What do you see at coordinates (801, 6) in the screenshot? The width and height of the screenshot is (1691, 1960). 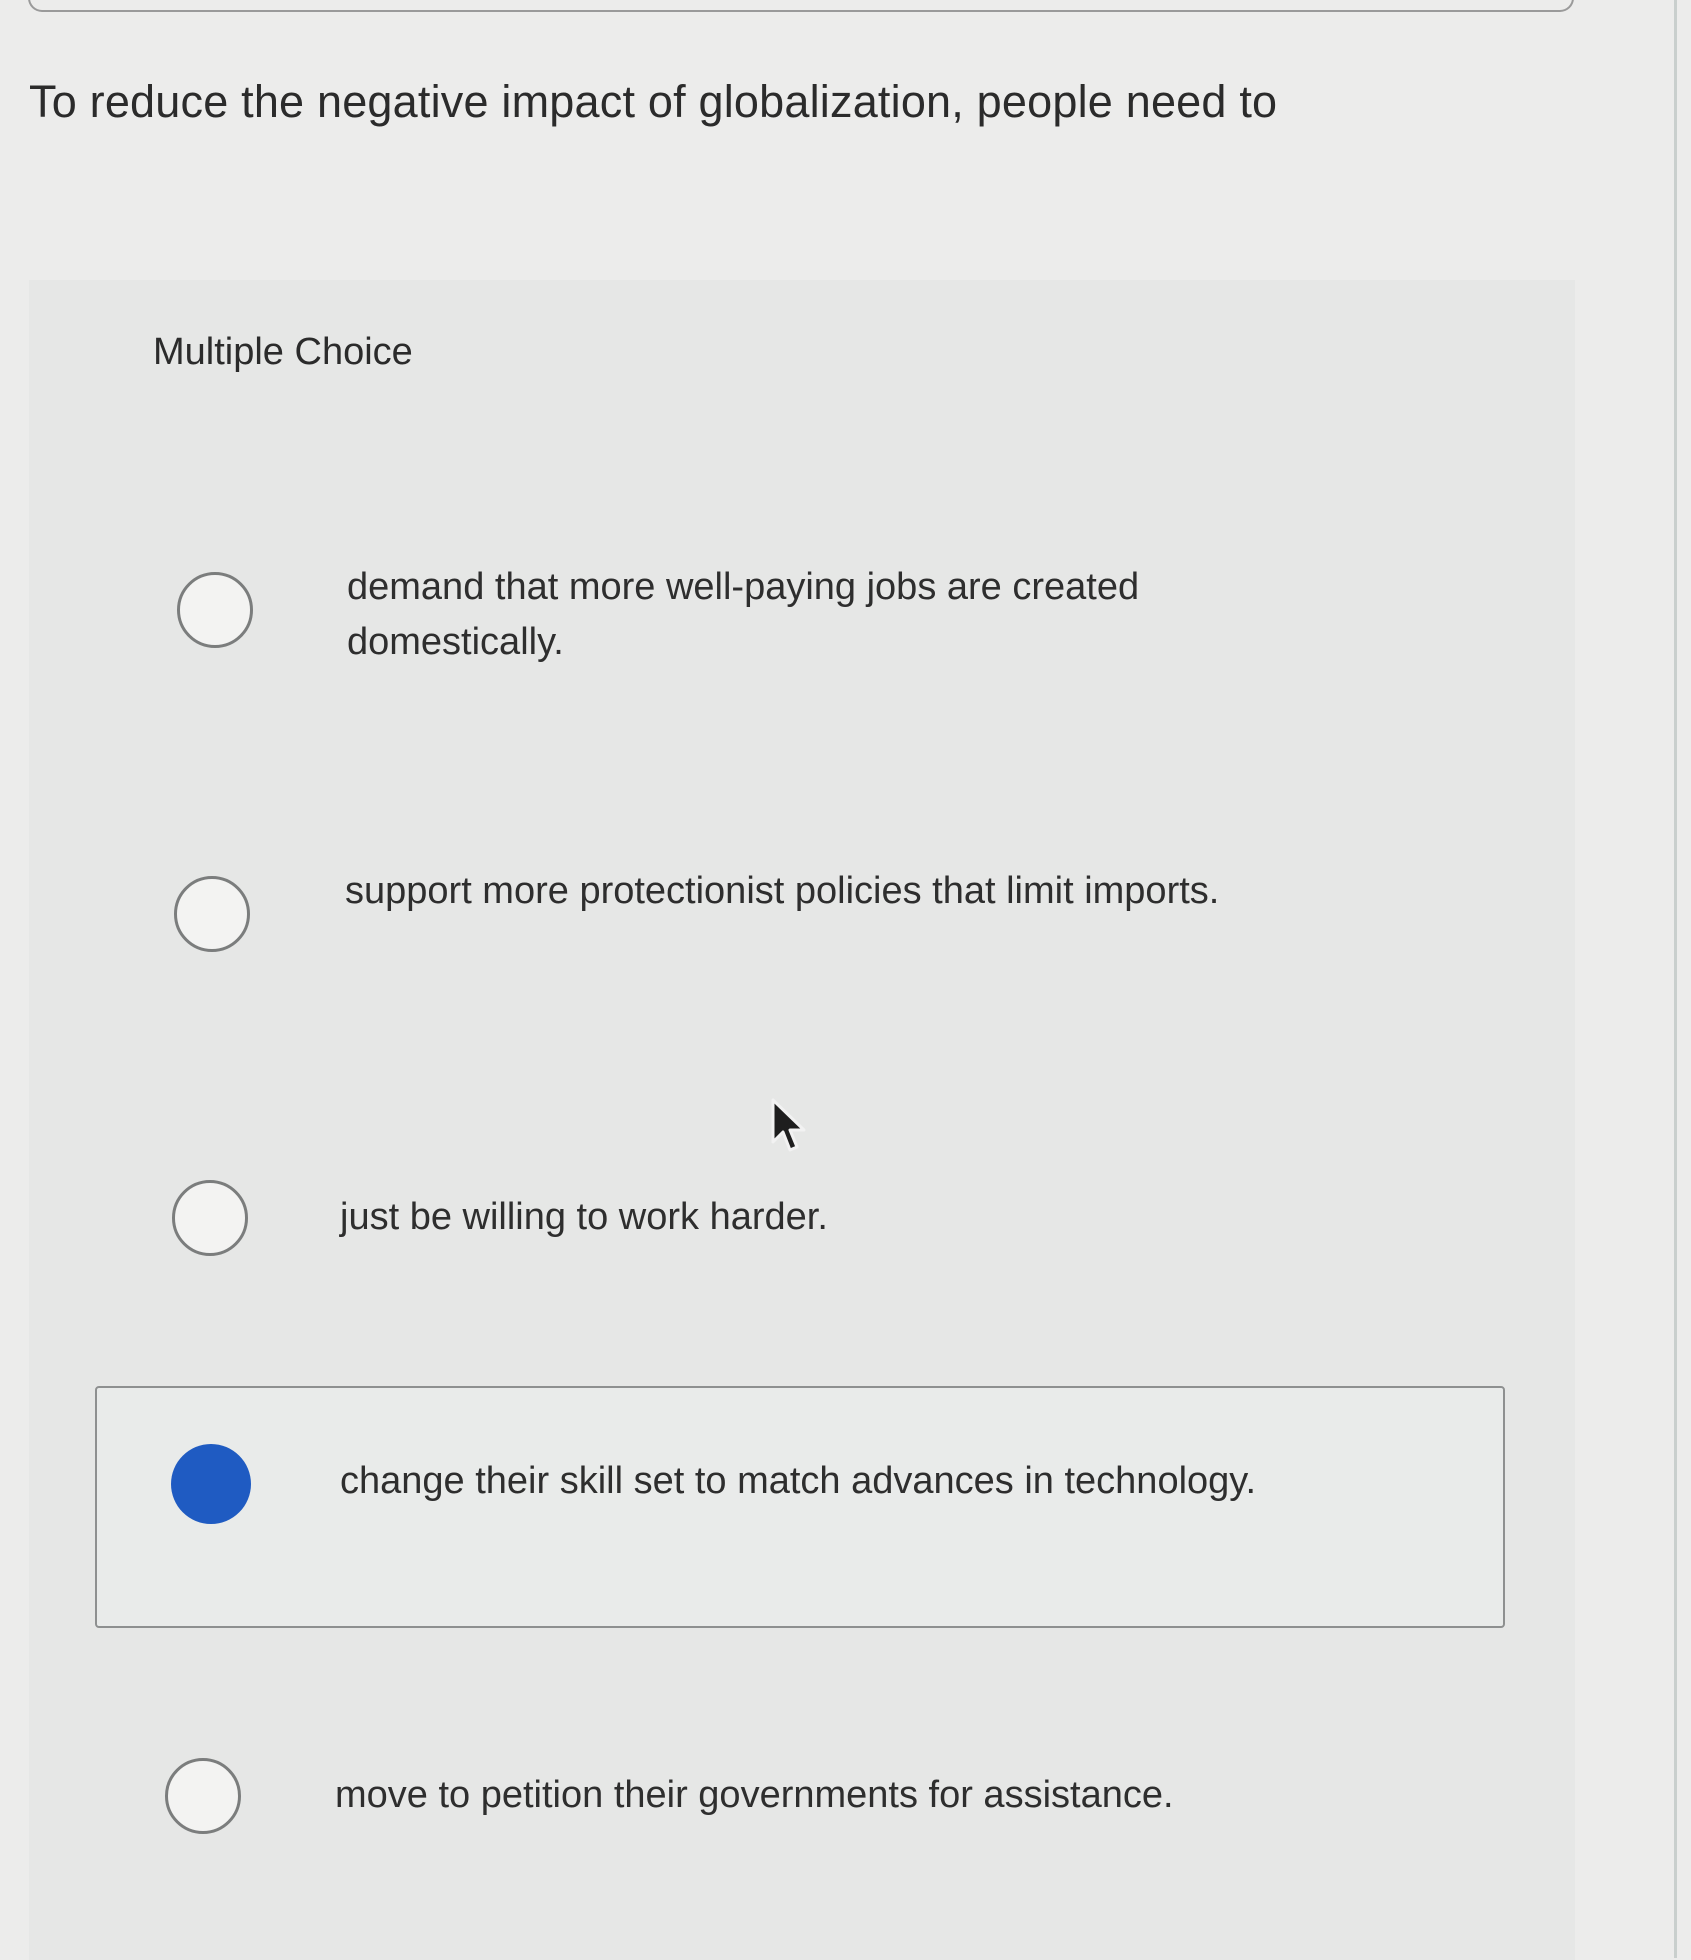 I see `question-card-frame` at bounding box center [801, 6].